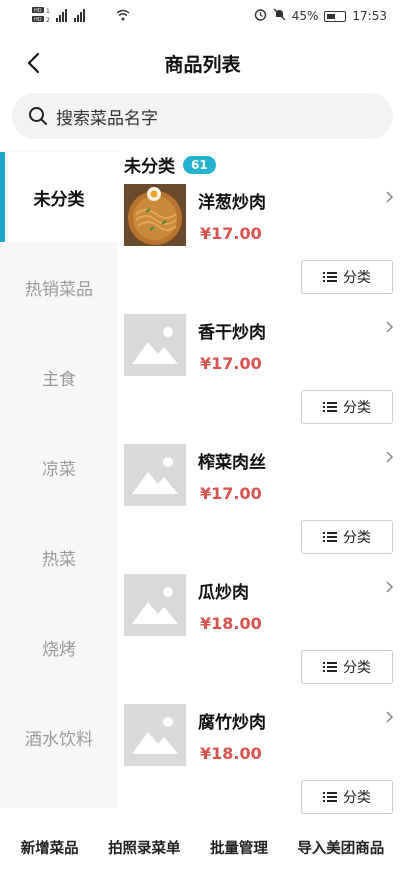 Image resolution: width=405 pixels, height=878 pixels. I want to click on status-bar: HD HD 1 2 45% 17:53, so click(202, 16).